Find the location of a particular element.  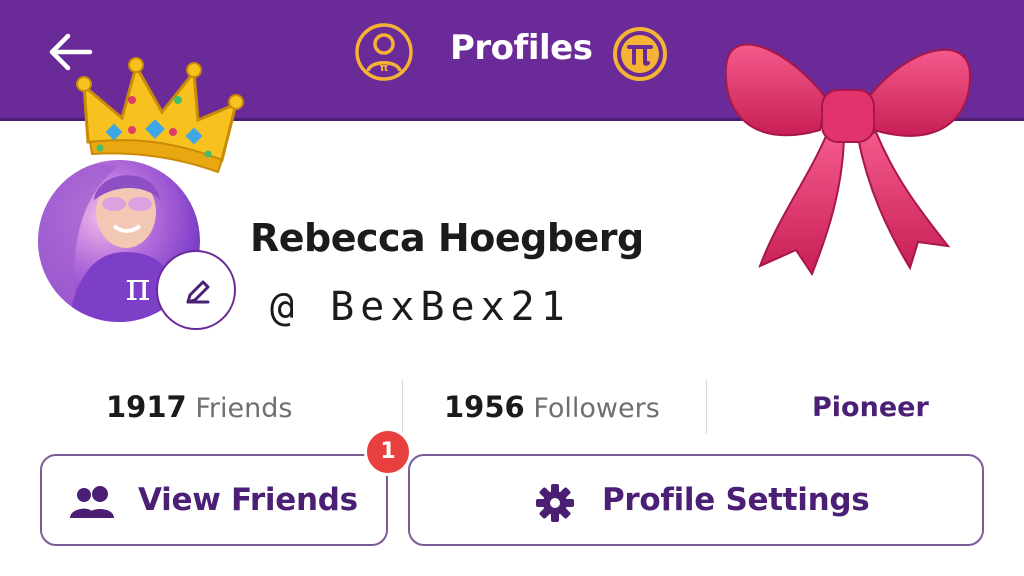

followers-count: 1956 is located at coordinates (484, 407).